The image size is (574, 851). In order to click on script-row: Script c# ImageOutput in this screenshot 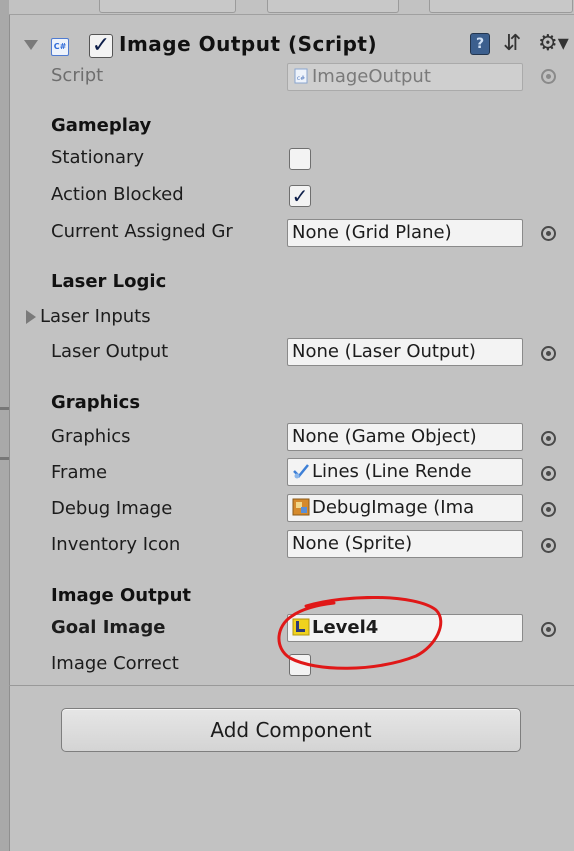, I will do `click(287, 77)`.